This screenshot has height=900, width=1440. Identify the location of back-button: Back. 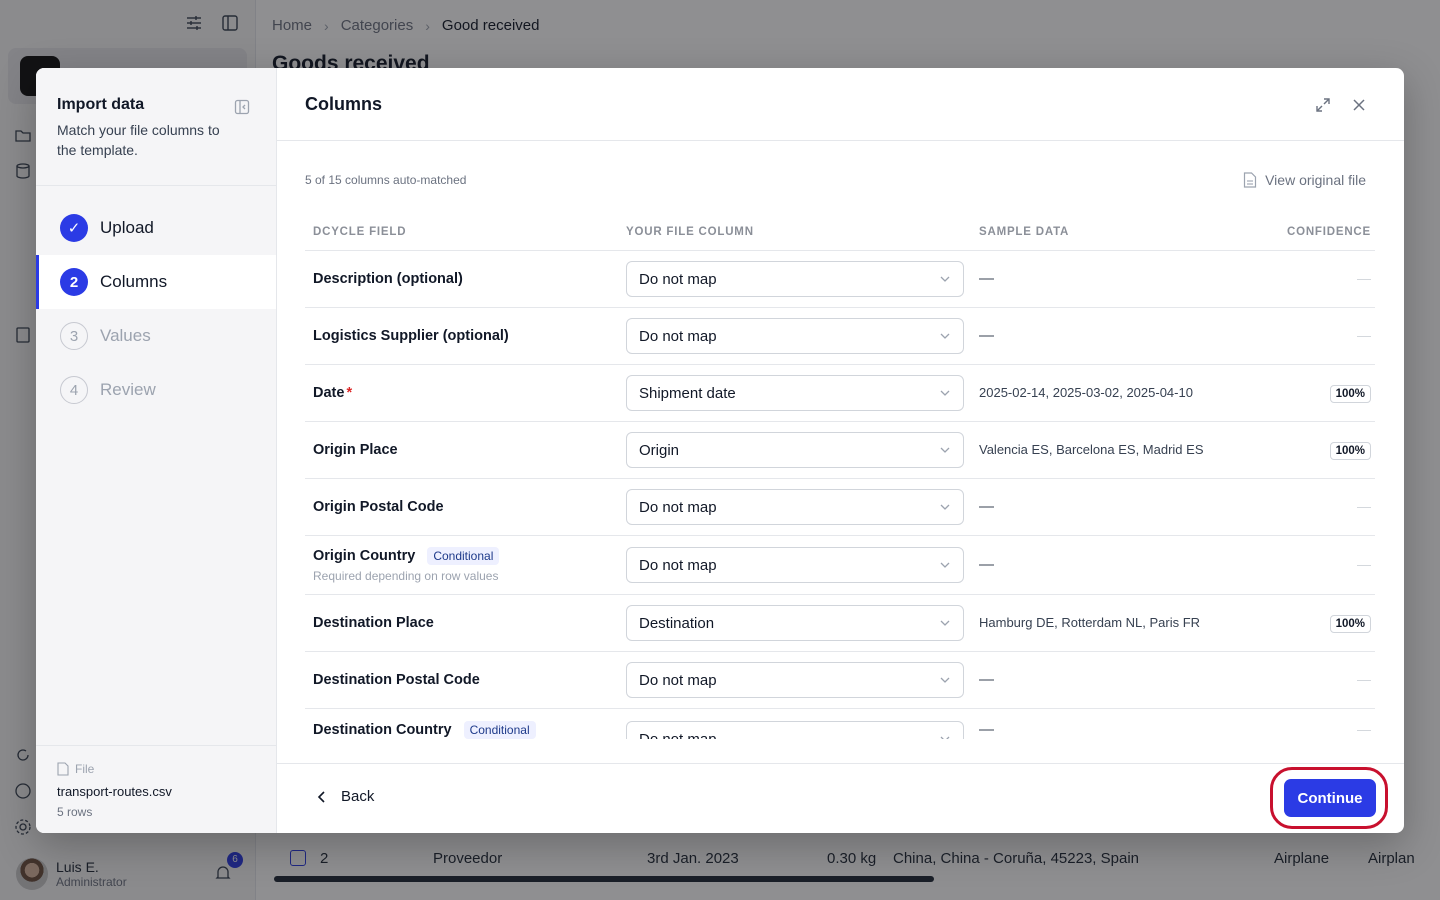
(345, 796).